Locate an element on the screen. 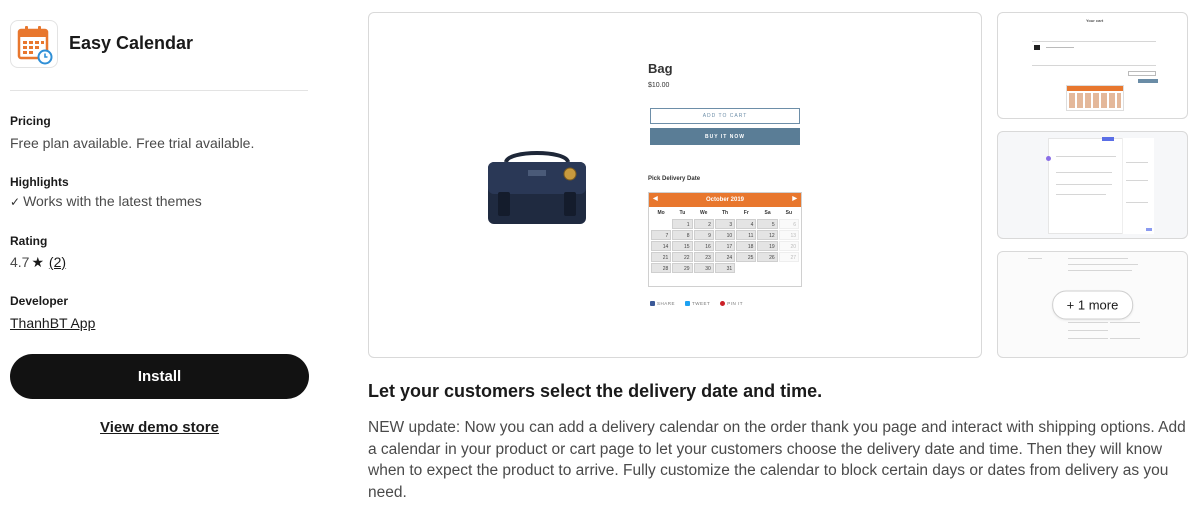 The height and width of the screenshot is (510, 1200). mini-side-panel is located at coordinates (1138, 186).